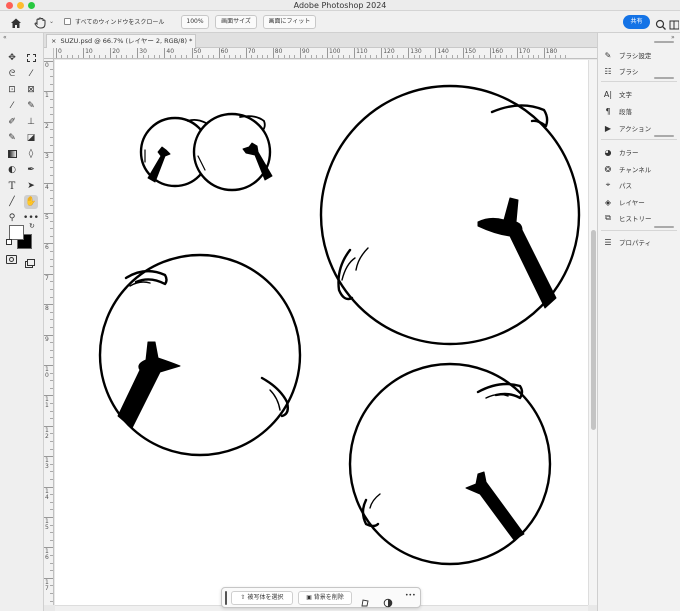 This screenshot has width=680, height=611. I want to click on hand-tool-icon: ✋, so click(31, 202).